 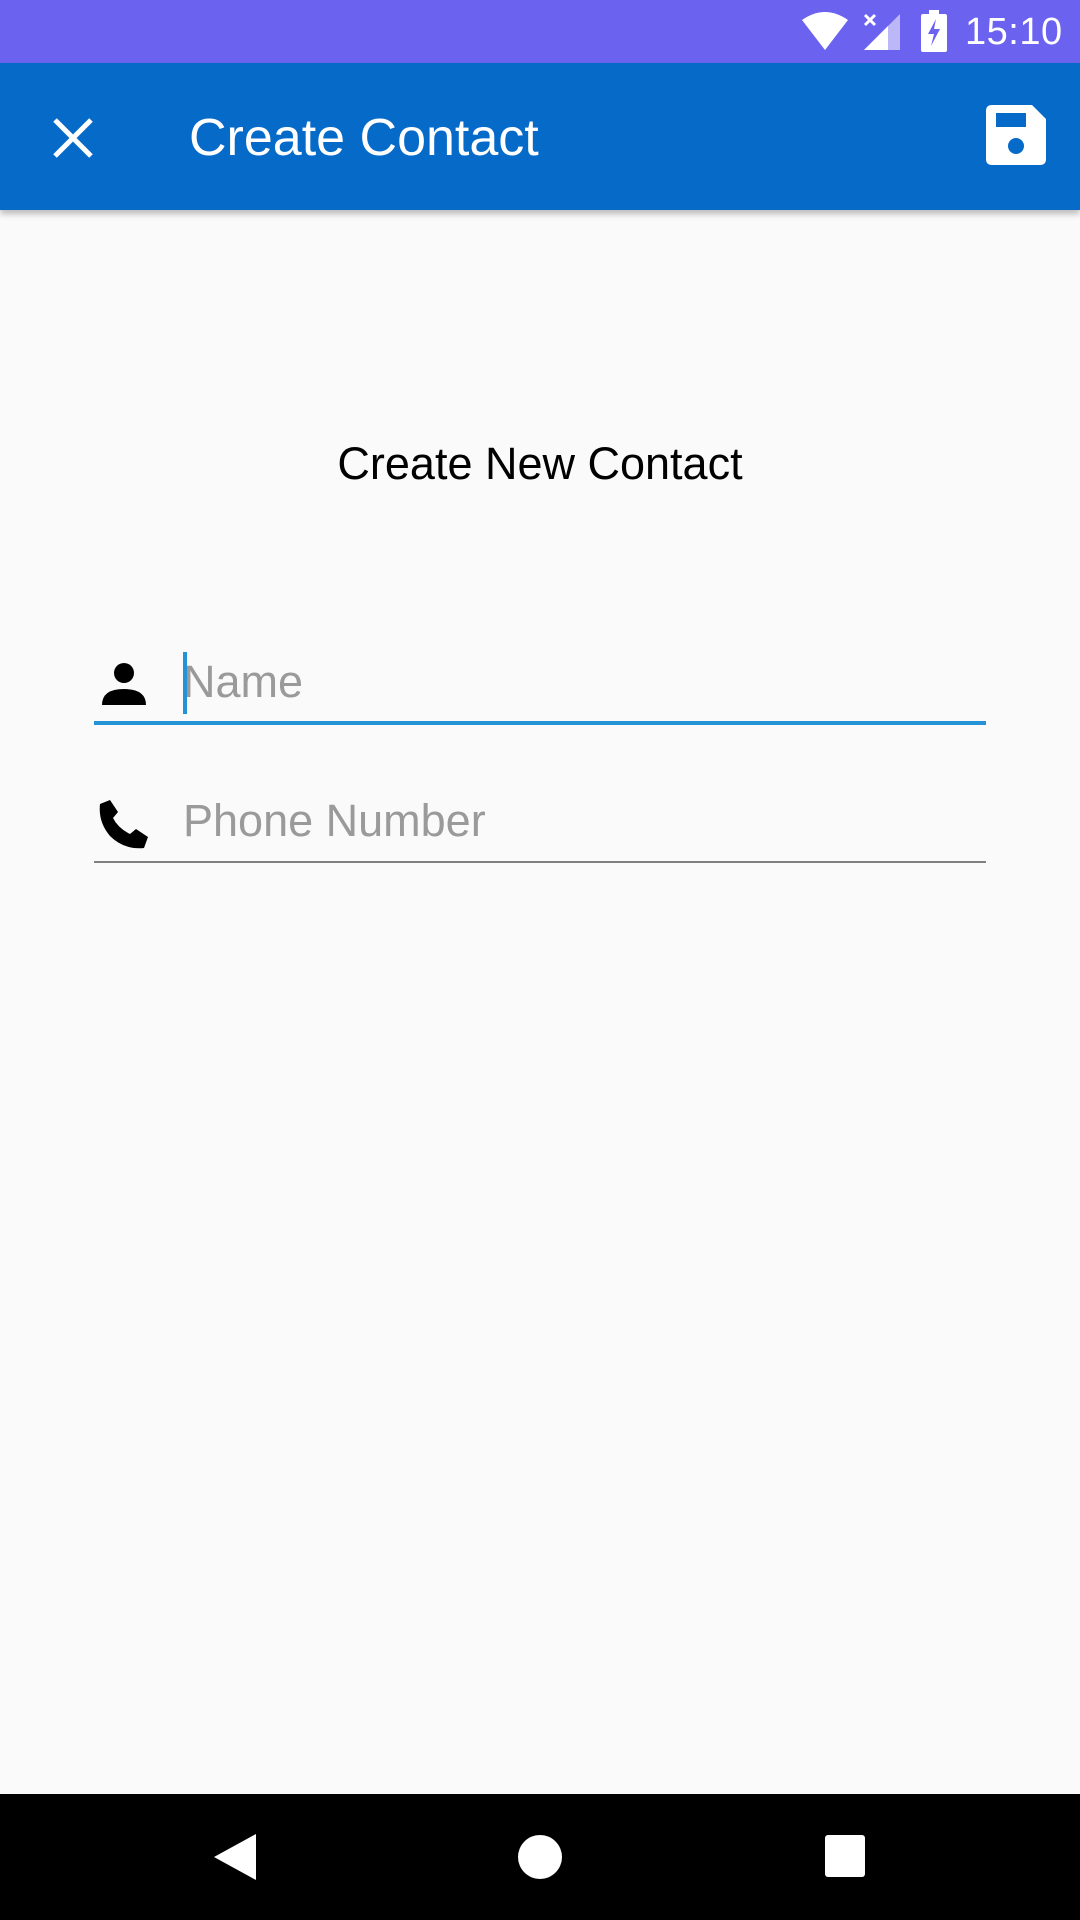 What do you see at coordinates (540, 463) in the screenshot?
I see `form-heading: Create New Contact` at bounding box center [540, 463].